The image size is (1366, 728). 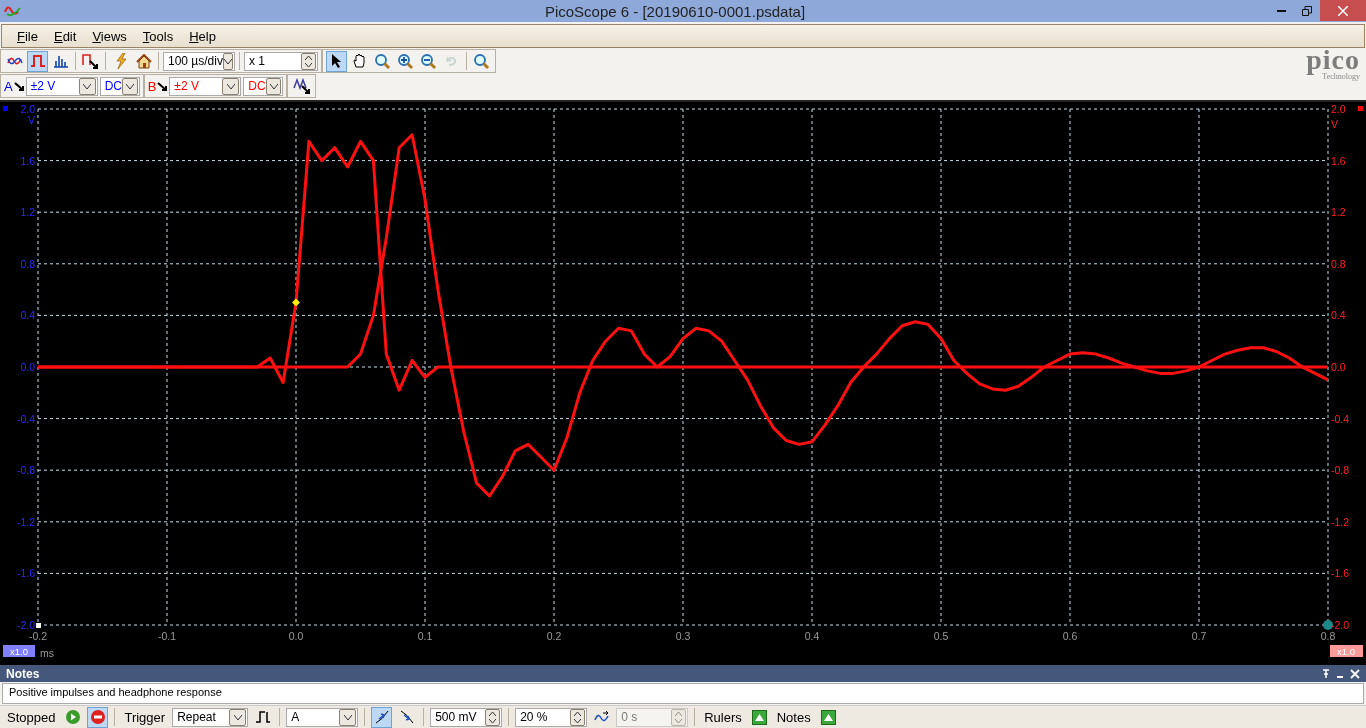 What do you see at coordinates (31, 717) in the screenshot?
I see `run-status: Stopped` at bounding box center [31, 717].